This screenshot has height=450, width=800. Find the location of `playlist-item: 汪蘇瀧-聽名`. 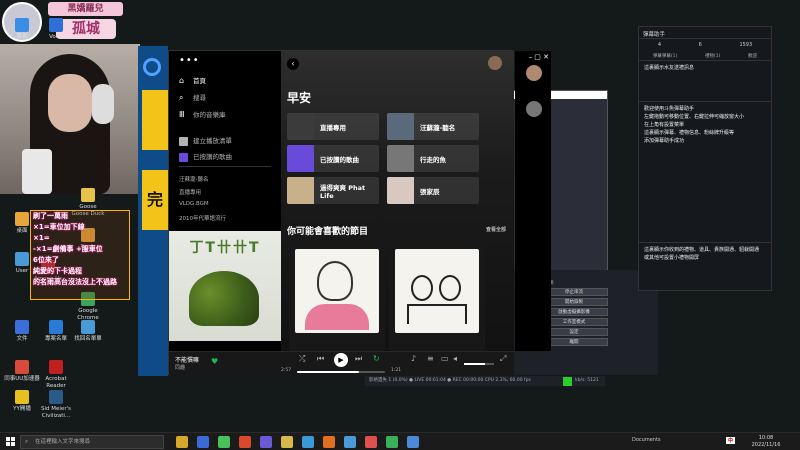

playlist-item: 汪蘇瀧-聽名 is located at coordinates (194, 179).